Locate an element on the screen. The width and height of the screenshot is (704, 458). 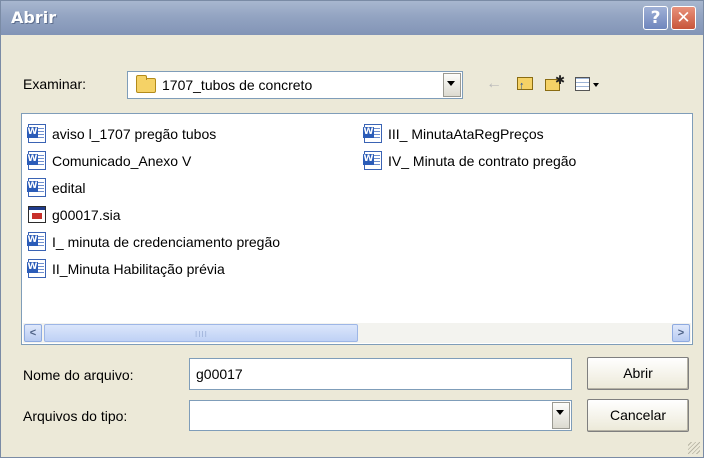
scroll-right-button: > is located at coordinates (681, 333).